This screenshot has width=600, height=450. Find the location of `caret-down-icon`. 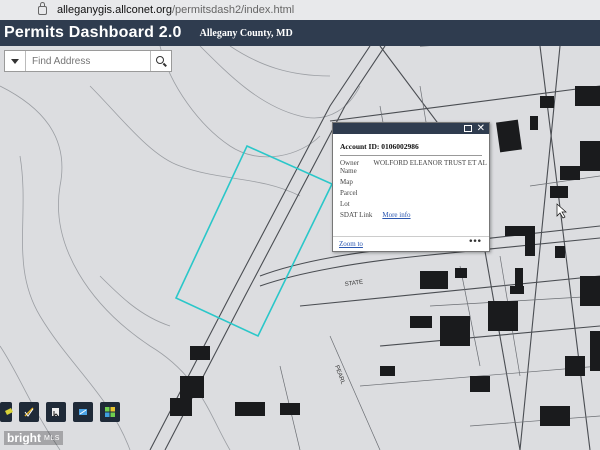

caret-down-icon is located at coordinates (15, 61).